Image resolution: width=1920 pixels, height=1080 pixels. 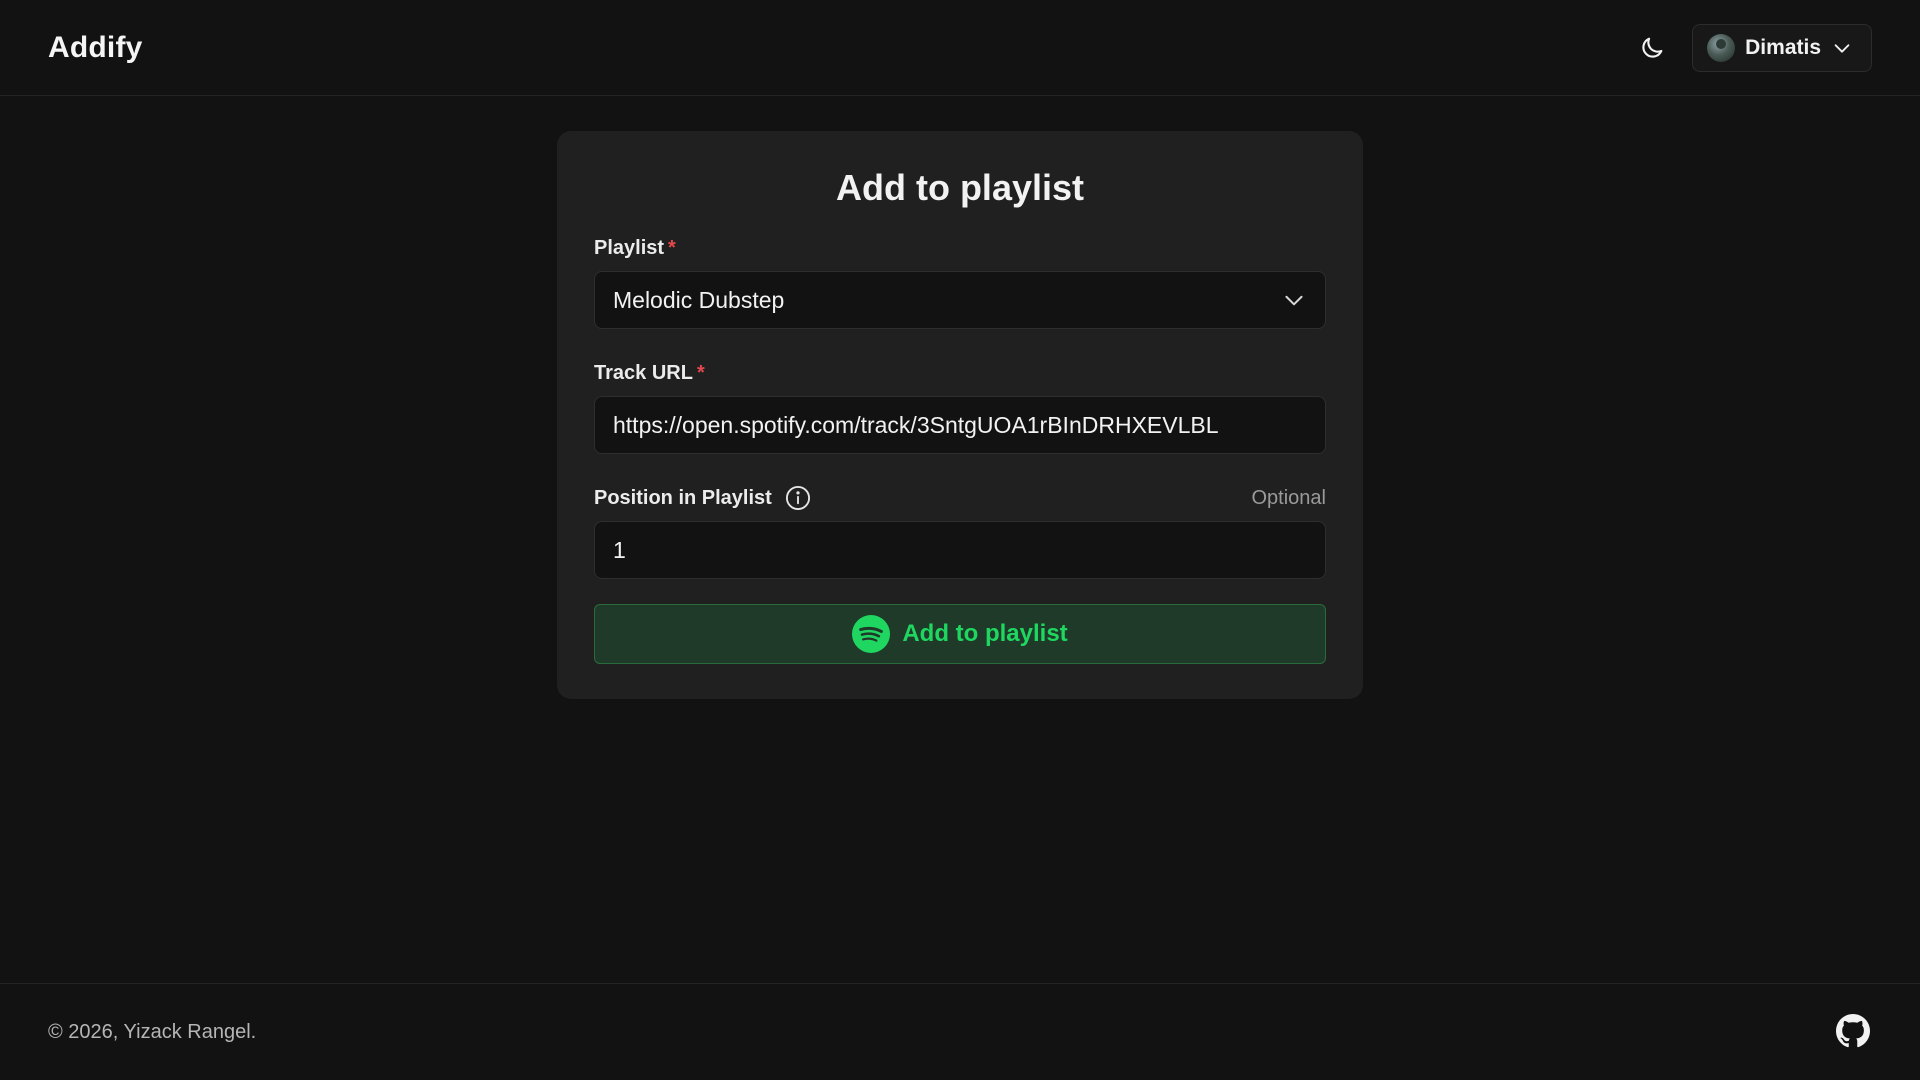 I want to click on avatar, so click(x=1721, y=47).